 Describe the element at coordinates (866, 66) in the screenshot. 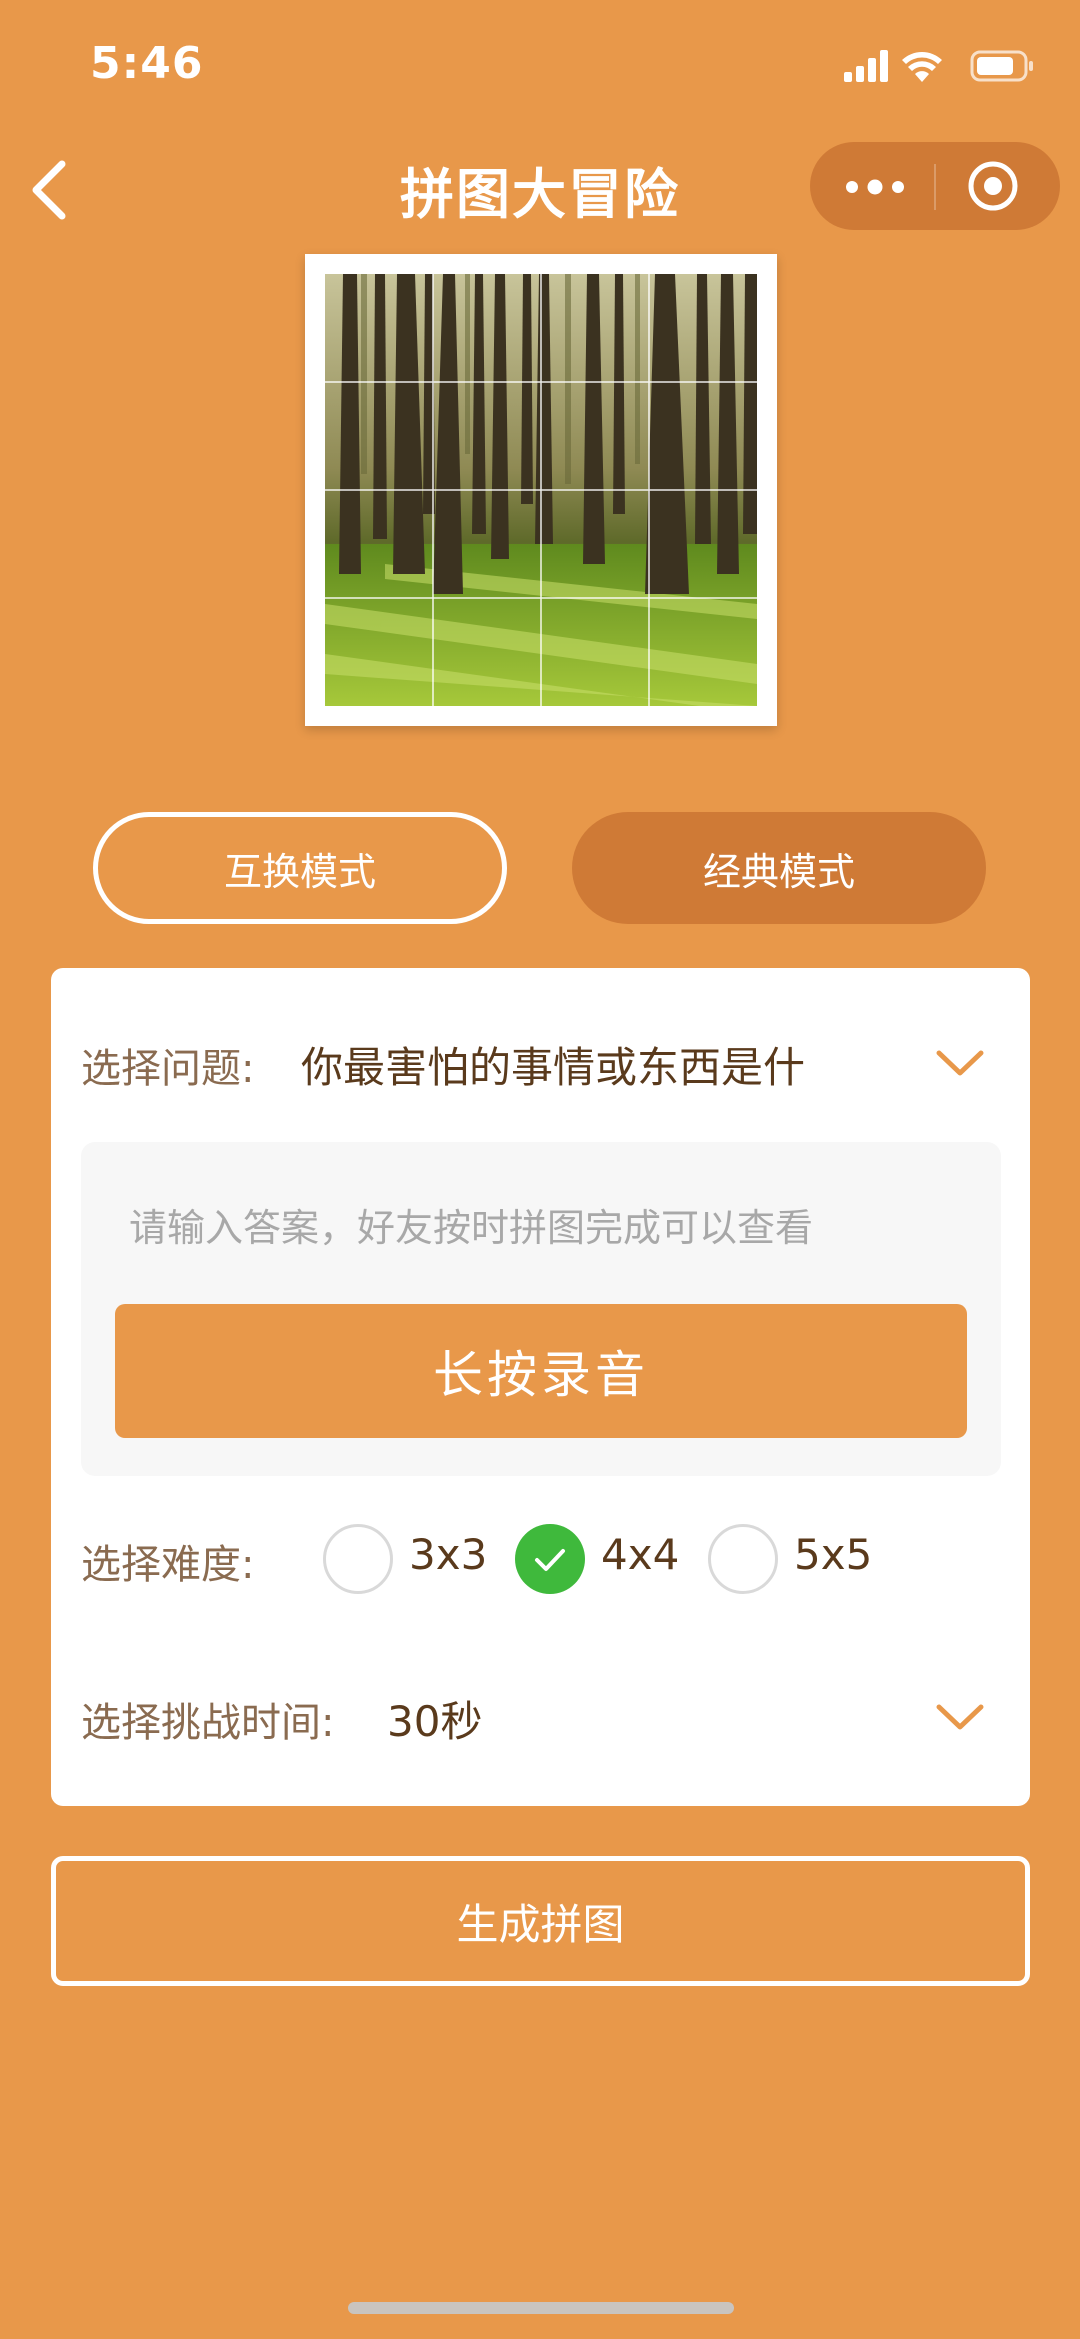

I see `signal-icon` at that location.